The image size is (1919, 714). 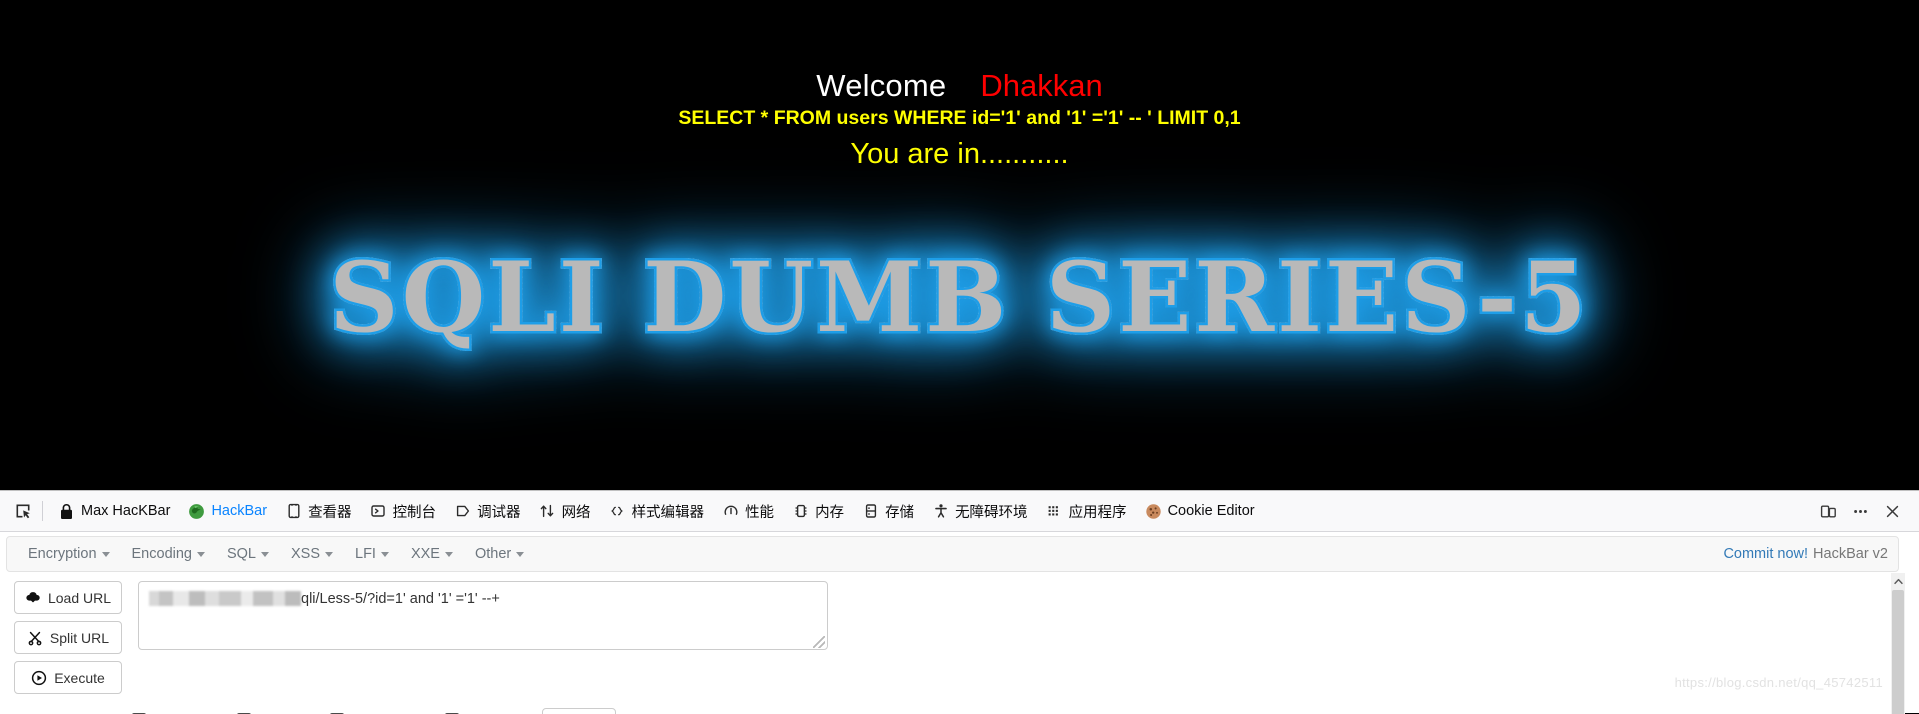 I want to click on textarea-resize-handle, so click(x=819, y=642).